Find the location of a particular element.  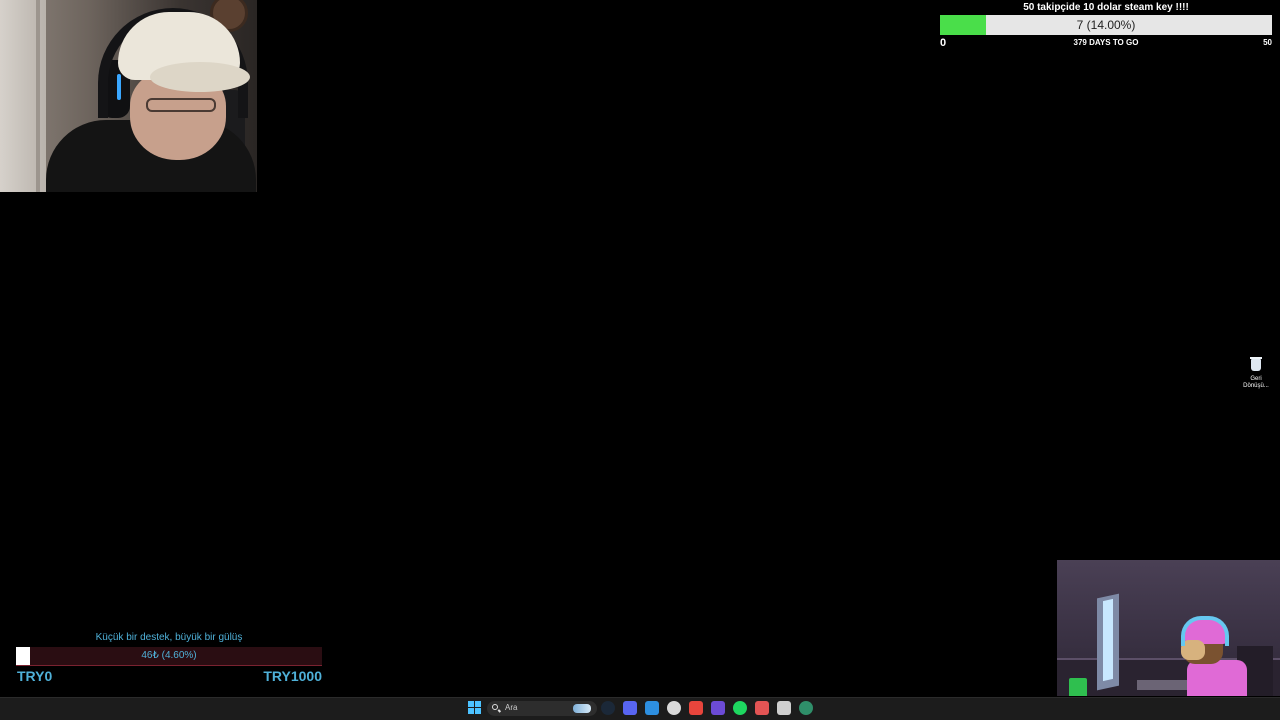

follower-goal-progress-text: 7 (14.00%) is located at coordinates (1106, 25).